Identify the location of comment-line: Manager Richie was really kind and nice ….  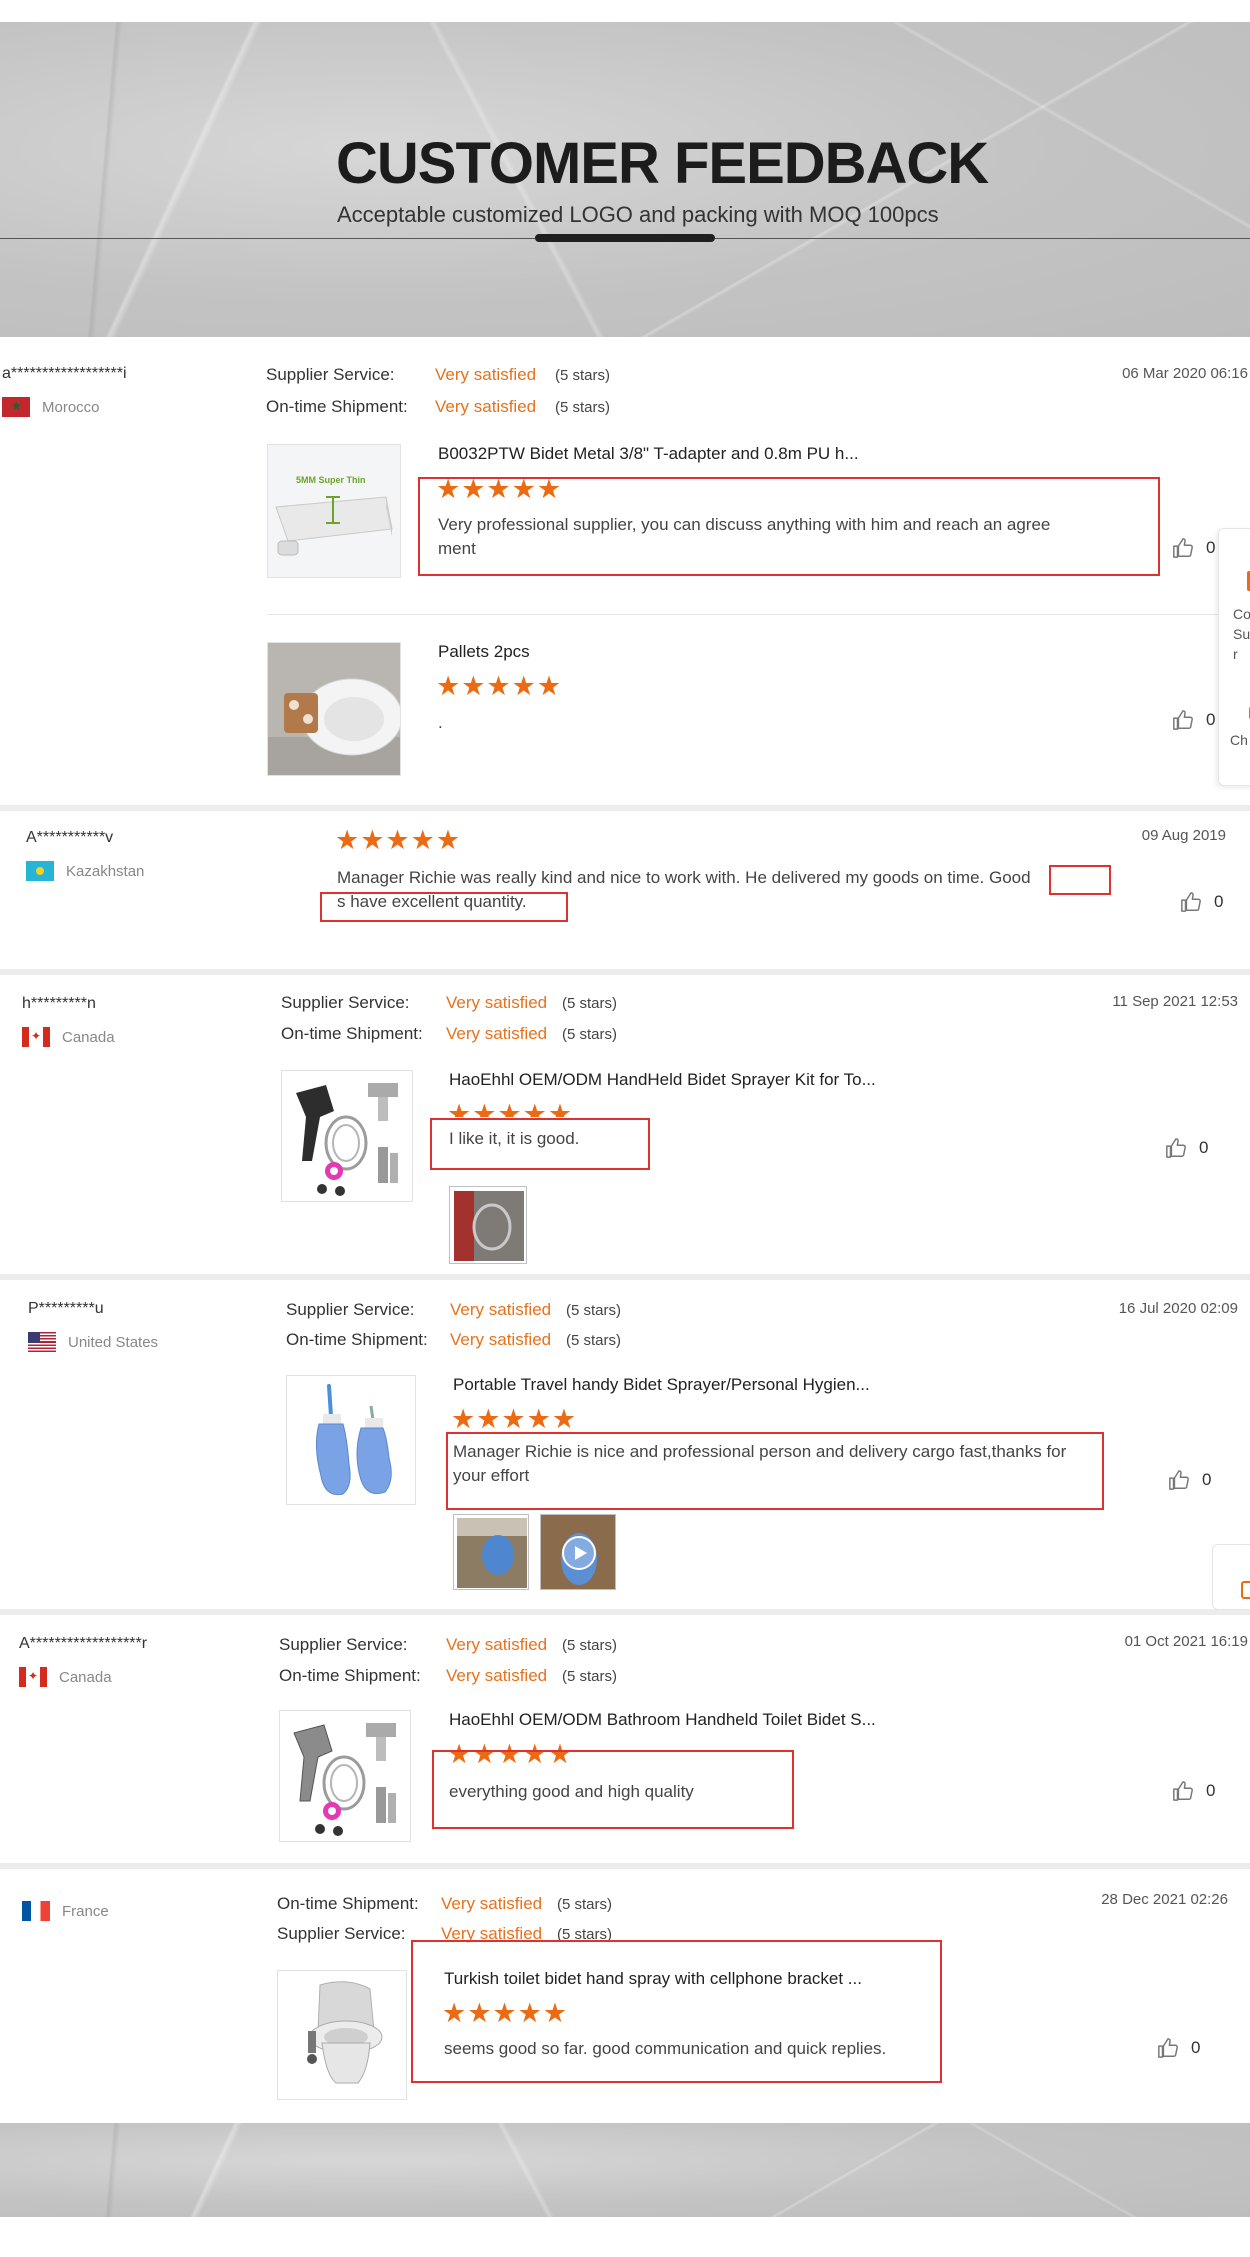
(684, 877).